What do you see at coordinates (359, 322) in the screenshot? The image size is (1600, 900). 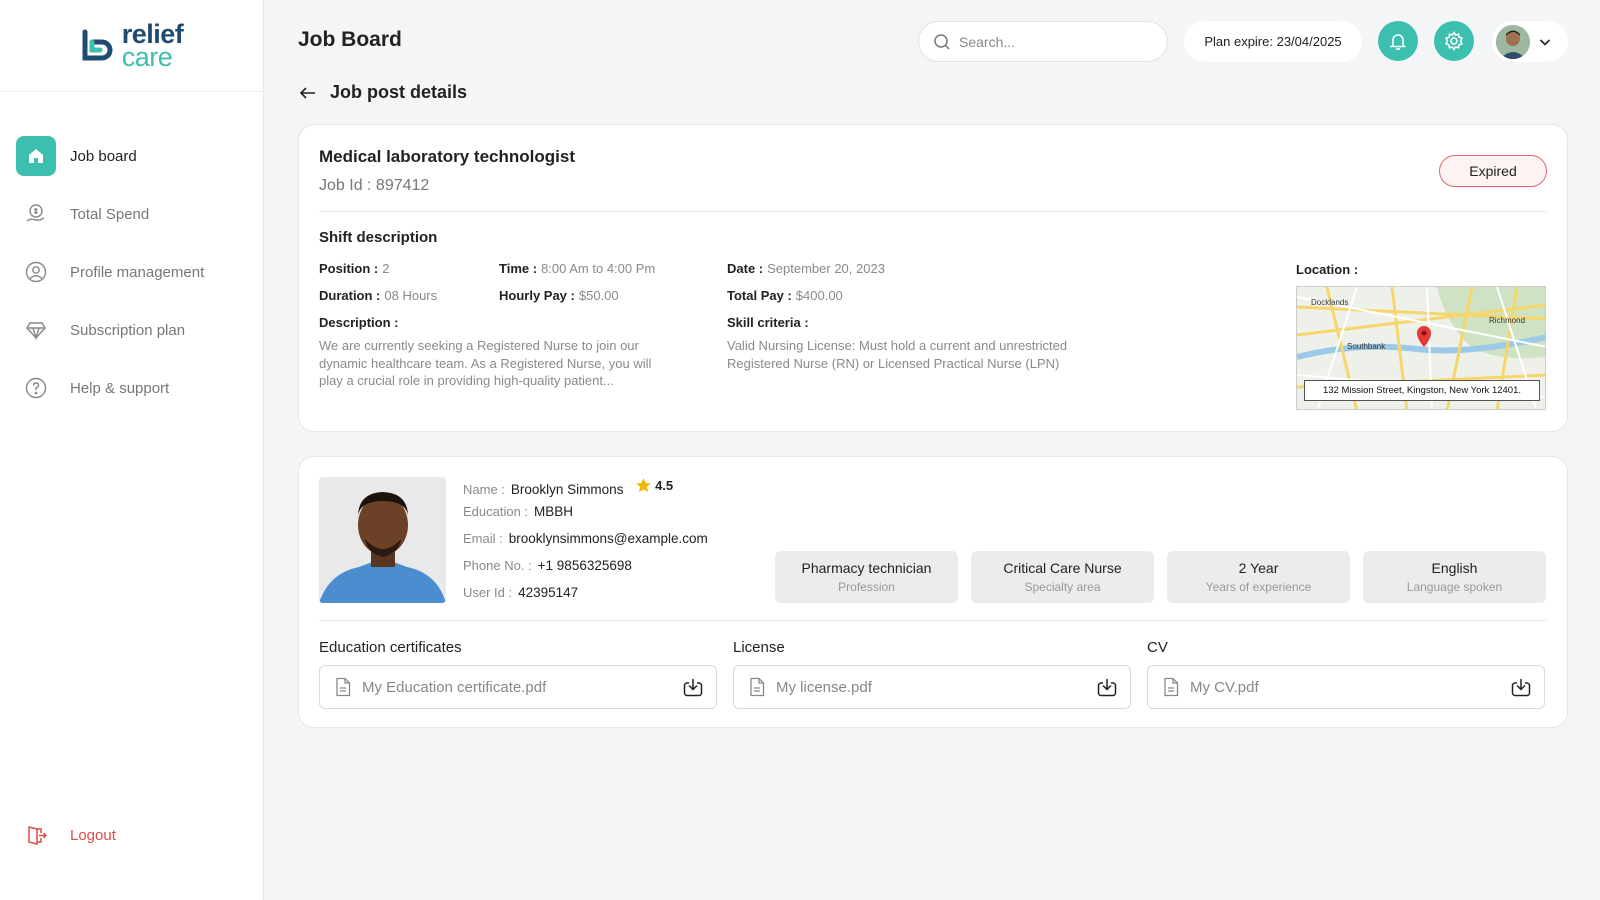 I see `description-label: Description :` at bounding box center [359, 322].